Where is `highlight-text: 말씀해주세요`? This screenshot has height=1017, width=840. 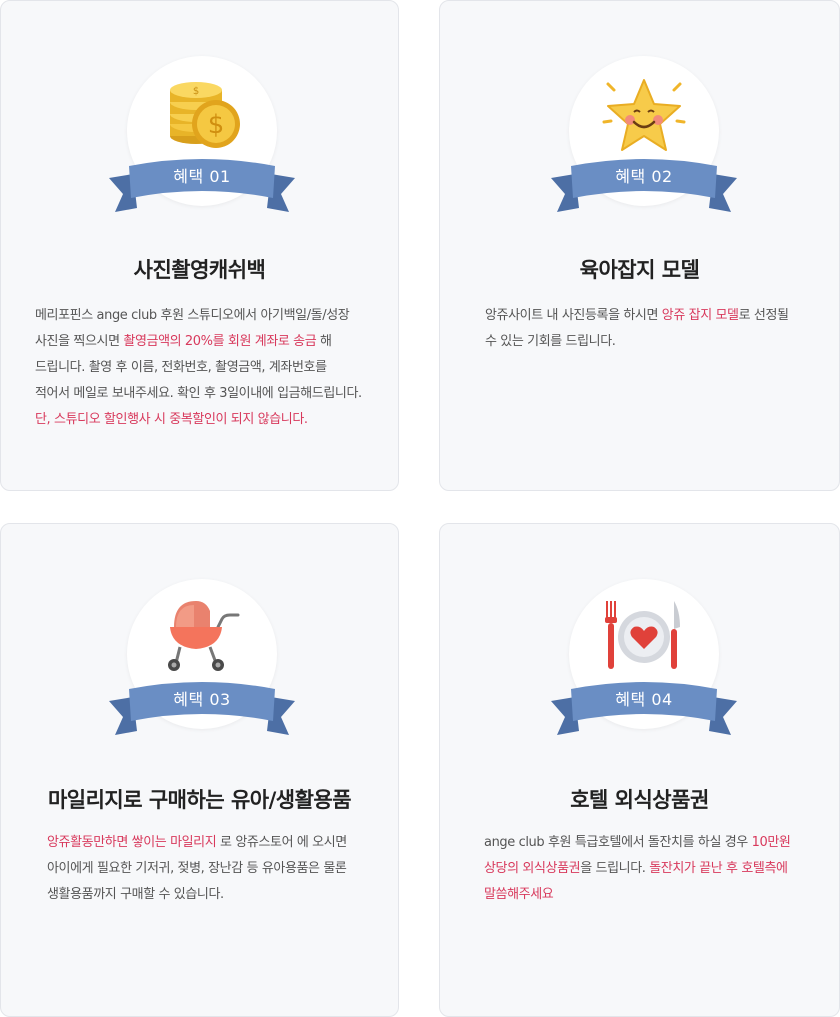 highlight-text: 말씀해주세요 is located at coordinates (519, 894).